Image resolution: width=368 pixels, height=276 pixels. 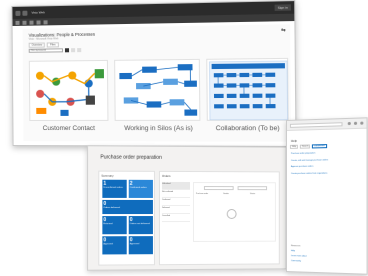 I want to click on orders-header: Orders, so click(x=166, y=175).